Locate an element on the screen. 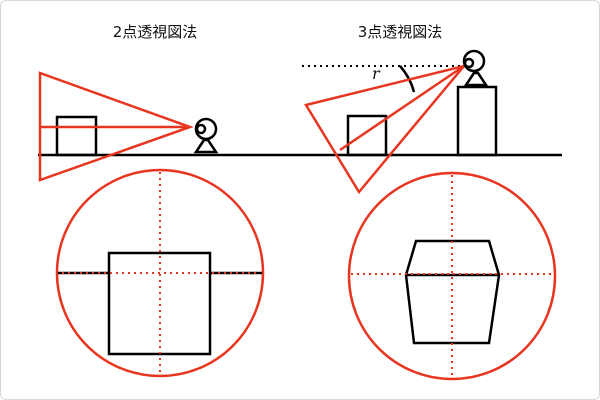 The image size is (600, 400). three-point-scene: r is located at coordinates (400, 122).